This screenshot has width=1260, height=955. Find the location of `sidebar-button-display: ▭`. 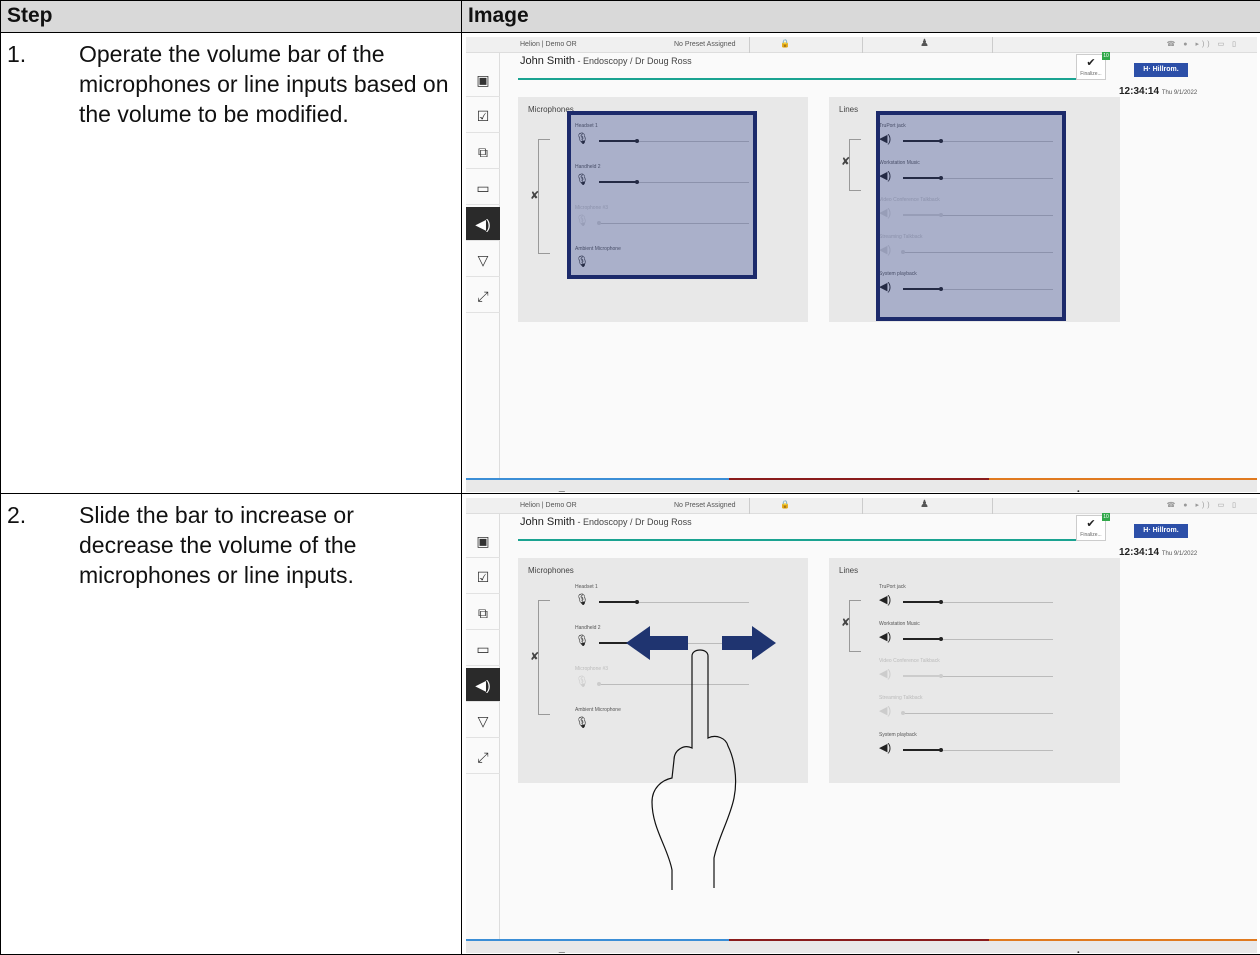

sidebar-button-display: ▭ is located at coordinates (483, 188).